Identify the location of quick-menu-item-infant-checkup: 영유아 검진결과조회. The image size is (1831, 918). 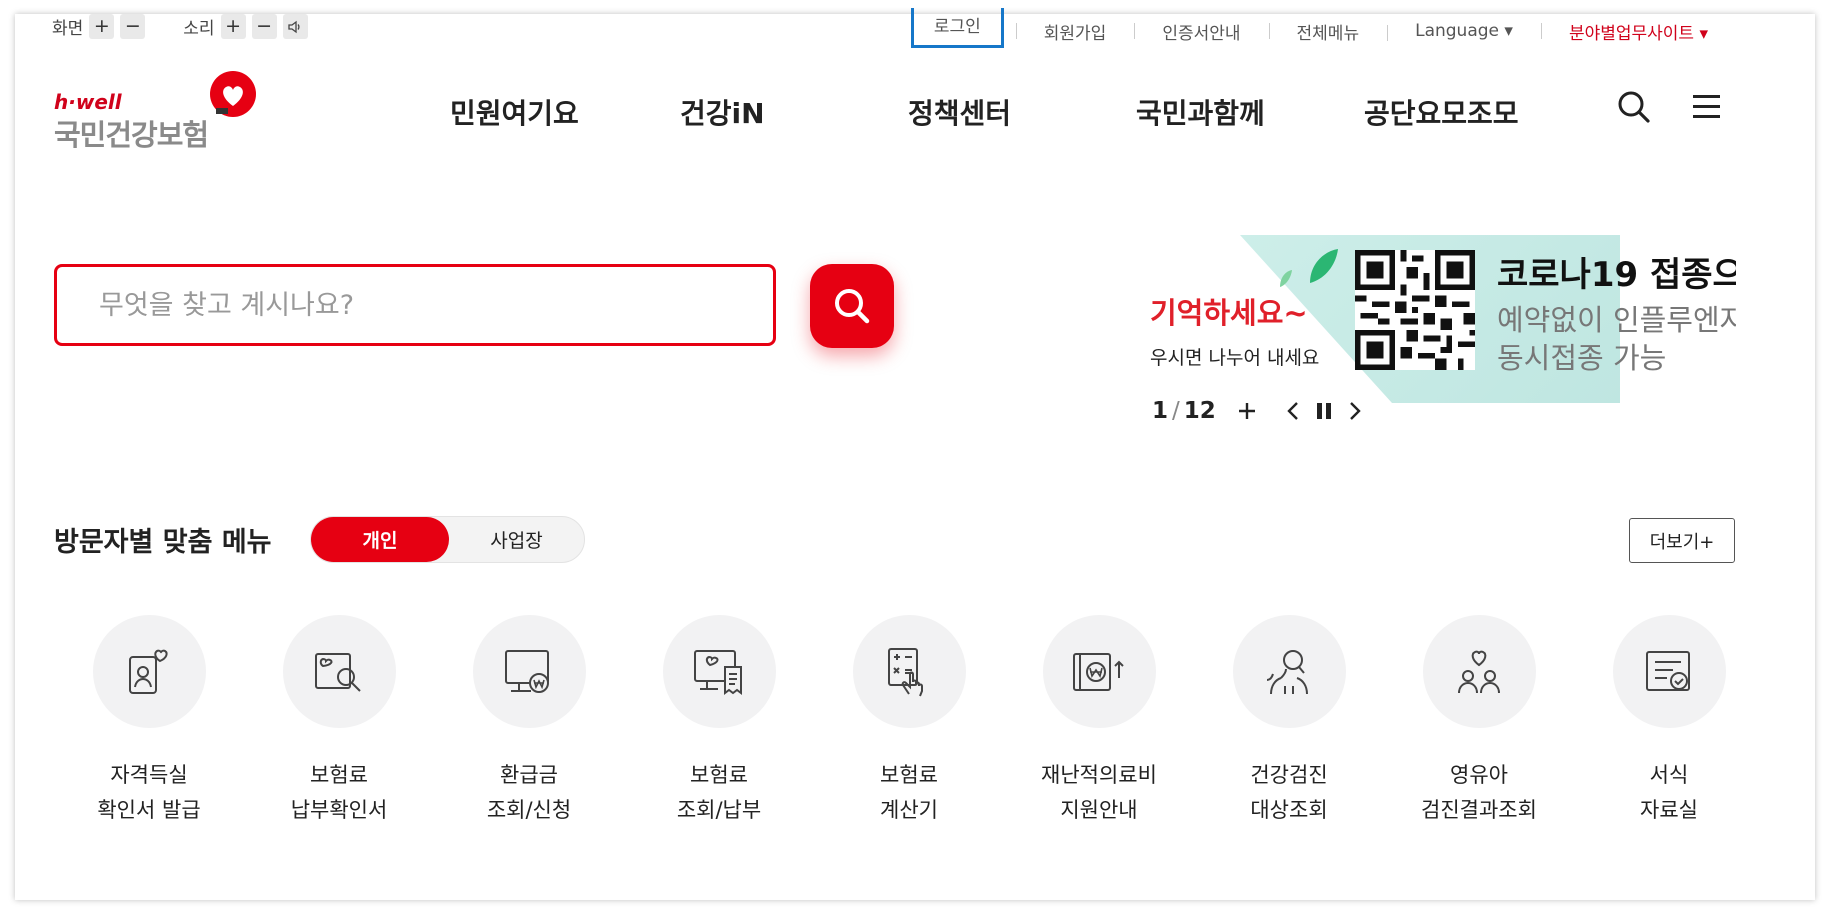
(1479, 721).